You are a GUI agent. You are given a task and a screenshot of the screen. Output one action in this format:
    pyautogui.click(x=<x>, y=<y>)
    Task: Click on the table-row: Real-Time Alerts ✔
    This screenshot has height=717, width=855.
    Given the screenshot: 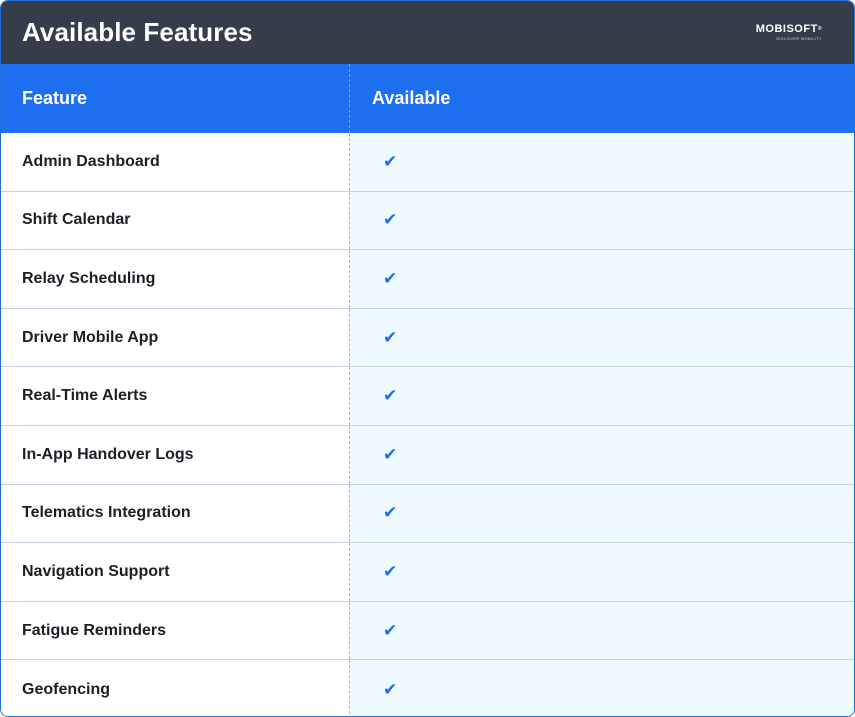 What is the action you would take?
    pyautogui.click(x=427, y=396)
    